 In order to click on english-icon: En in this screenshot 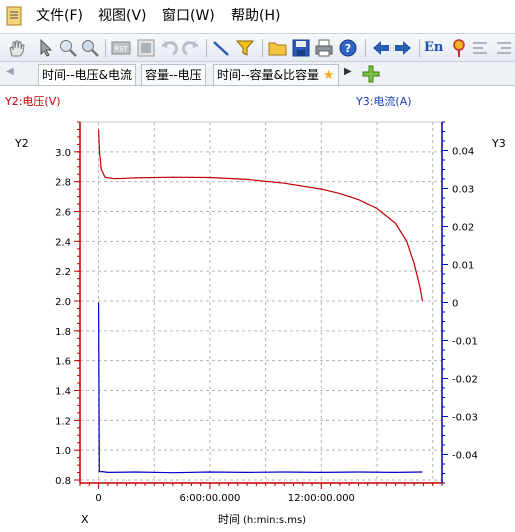, I will do `click(434, 48)`.